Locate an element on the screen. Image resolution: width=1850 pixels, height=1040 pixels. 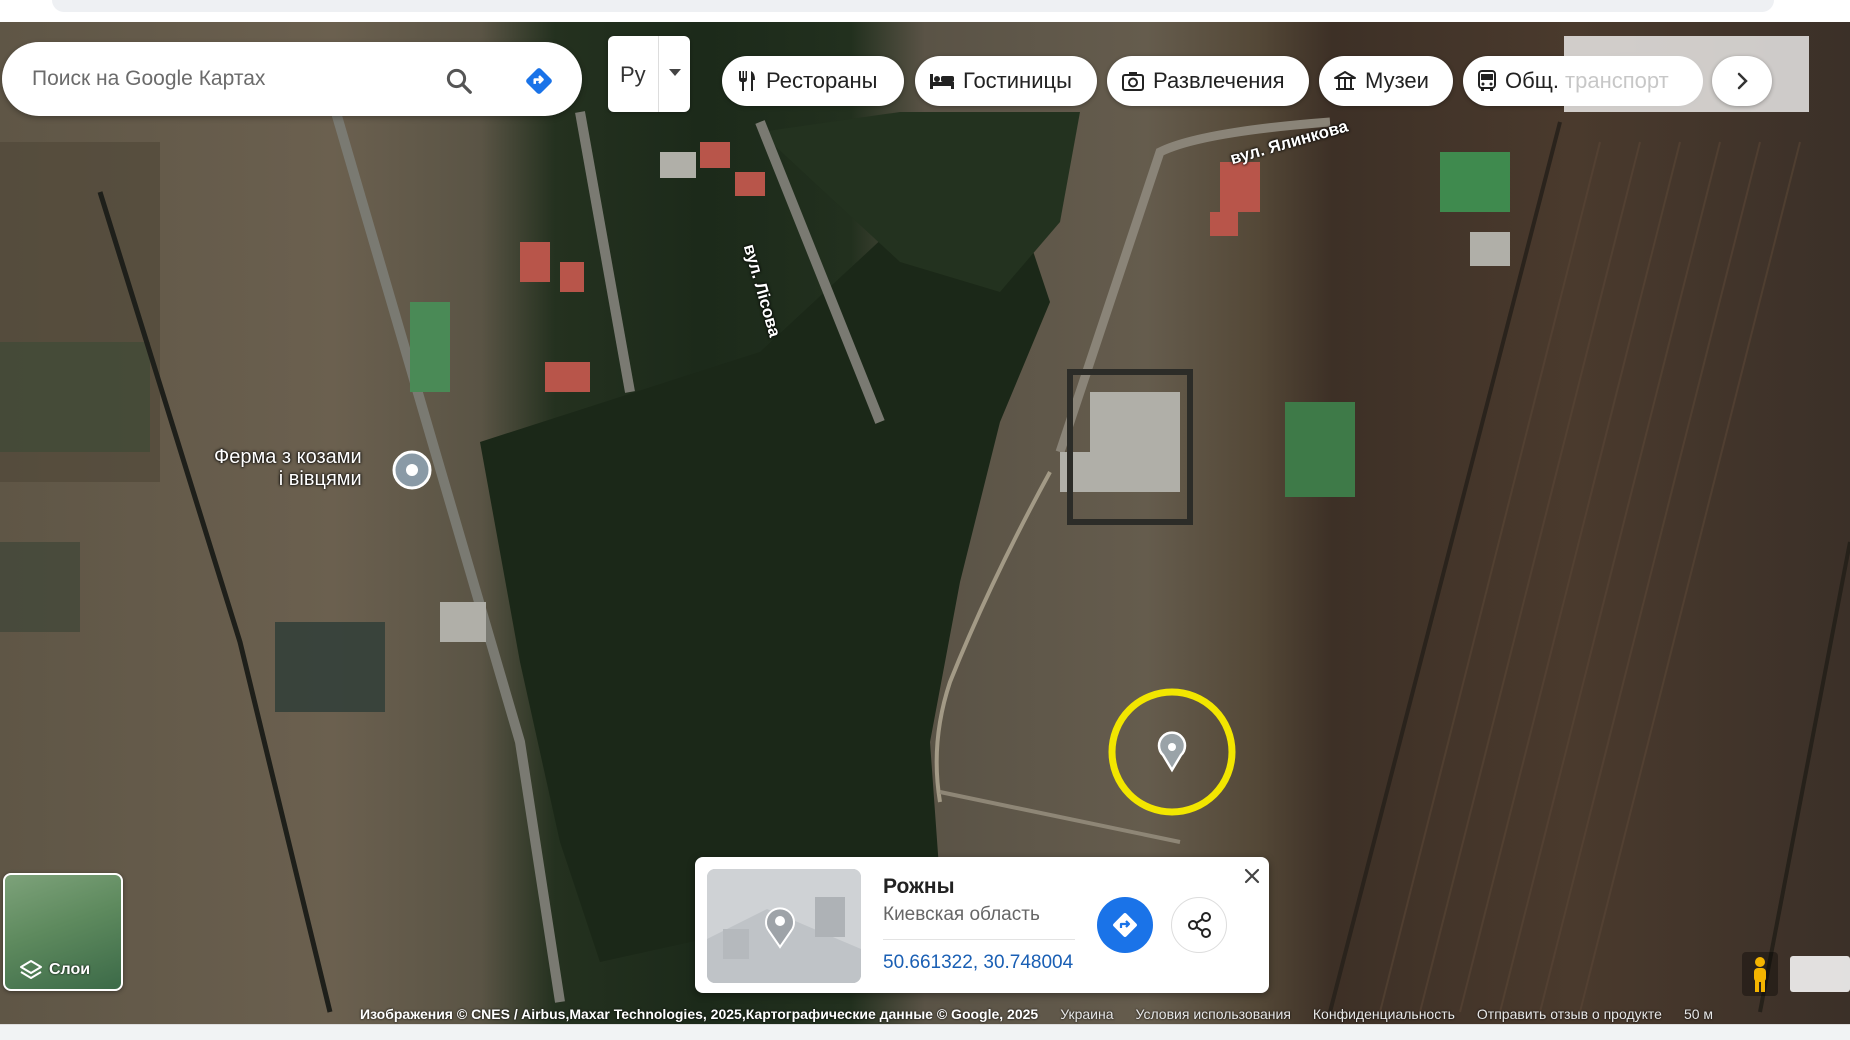
chevron-down-icon is located at coordinates (675, 72).